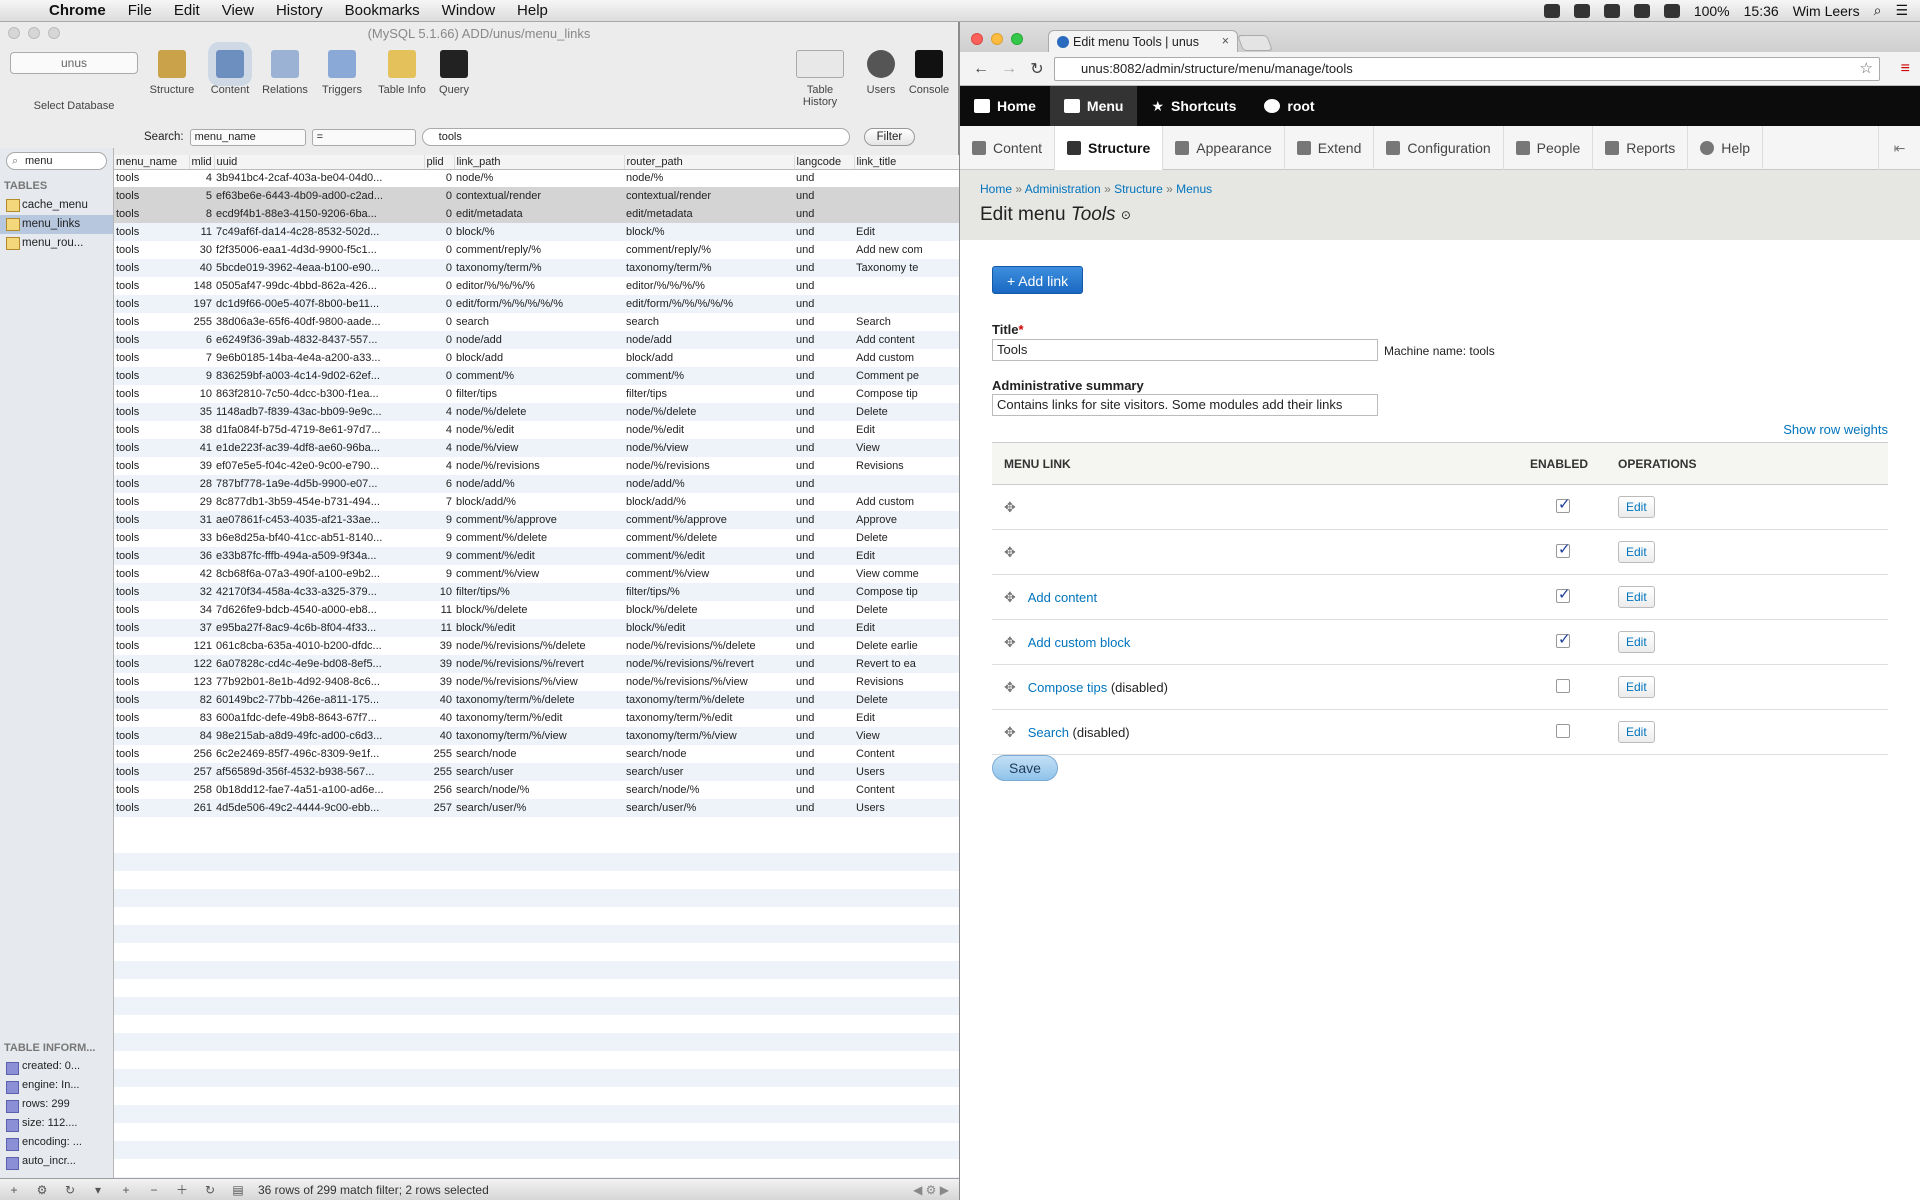 The width and height of the screenshot is (1920, 1200). What do you see at coordinates (201, 538) in the screenshot?
I see `table-cell: 33` at bounding box center [201, 538].